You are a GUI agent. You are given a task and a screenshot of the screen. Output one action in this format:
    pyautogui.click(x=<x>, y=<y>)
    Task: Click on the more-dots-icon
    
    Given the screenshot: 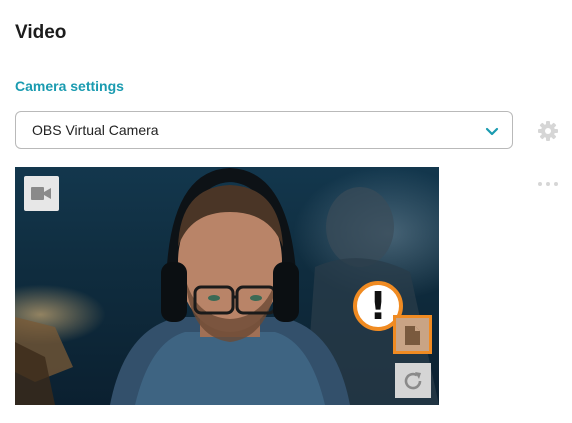 What is the action you would take?
    pyautogui.click(x=549, y=184)
    